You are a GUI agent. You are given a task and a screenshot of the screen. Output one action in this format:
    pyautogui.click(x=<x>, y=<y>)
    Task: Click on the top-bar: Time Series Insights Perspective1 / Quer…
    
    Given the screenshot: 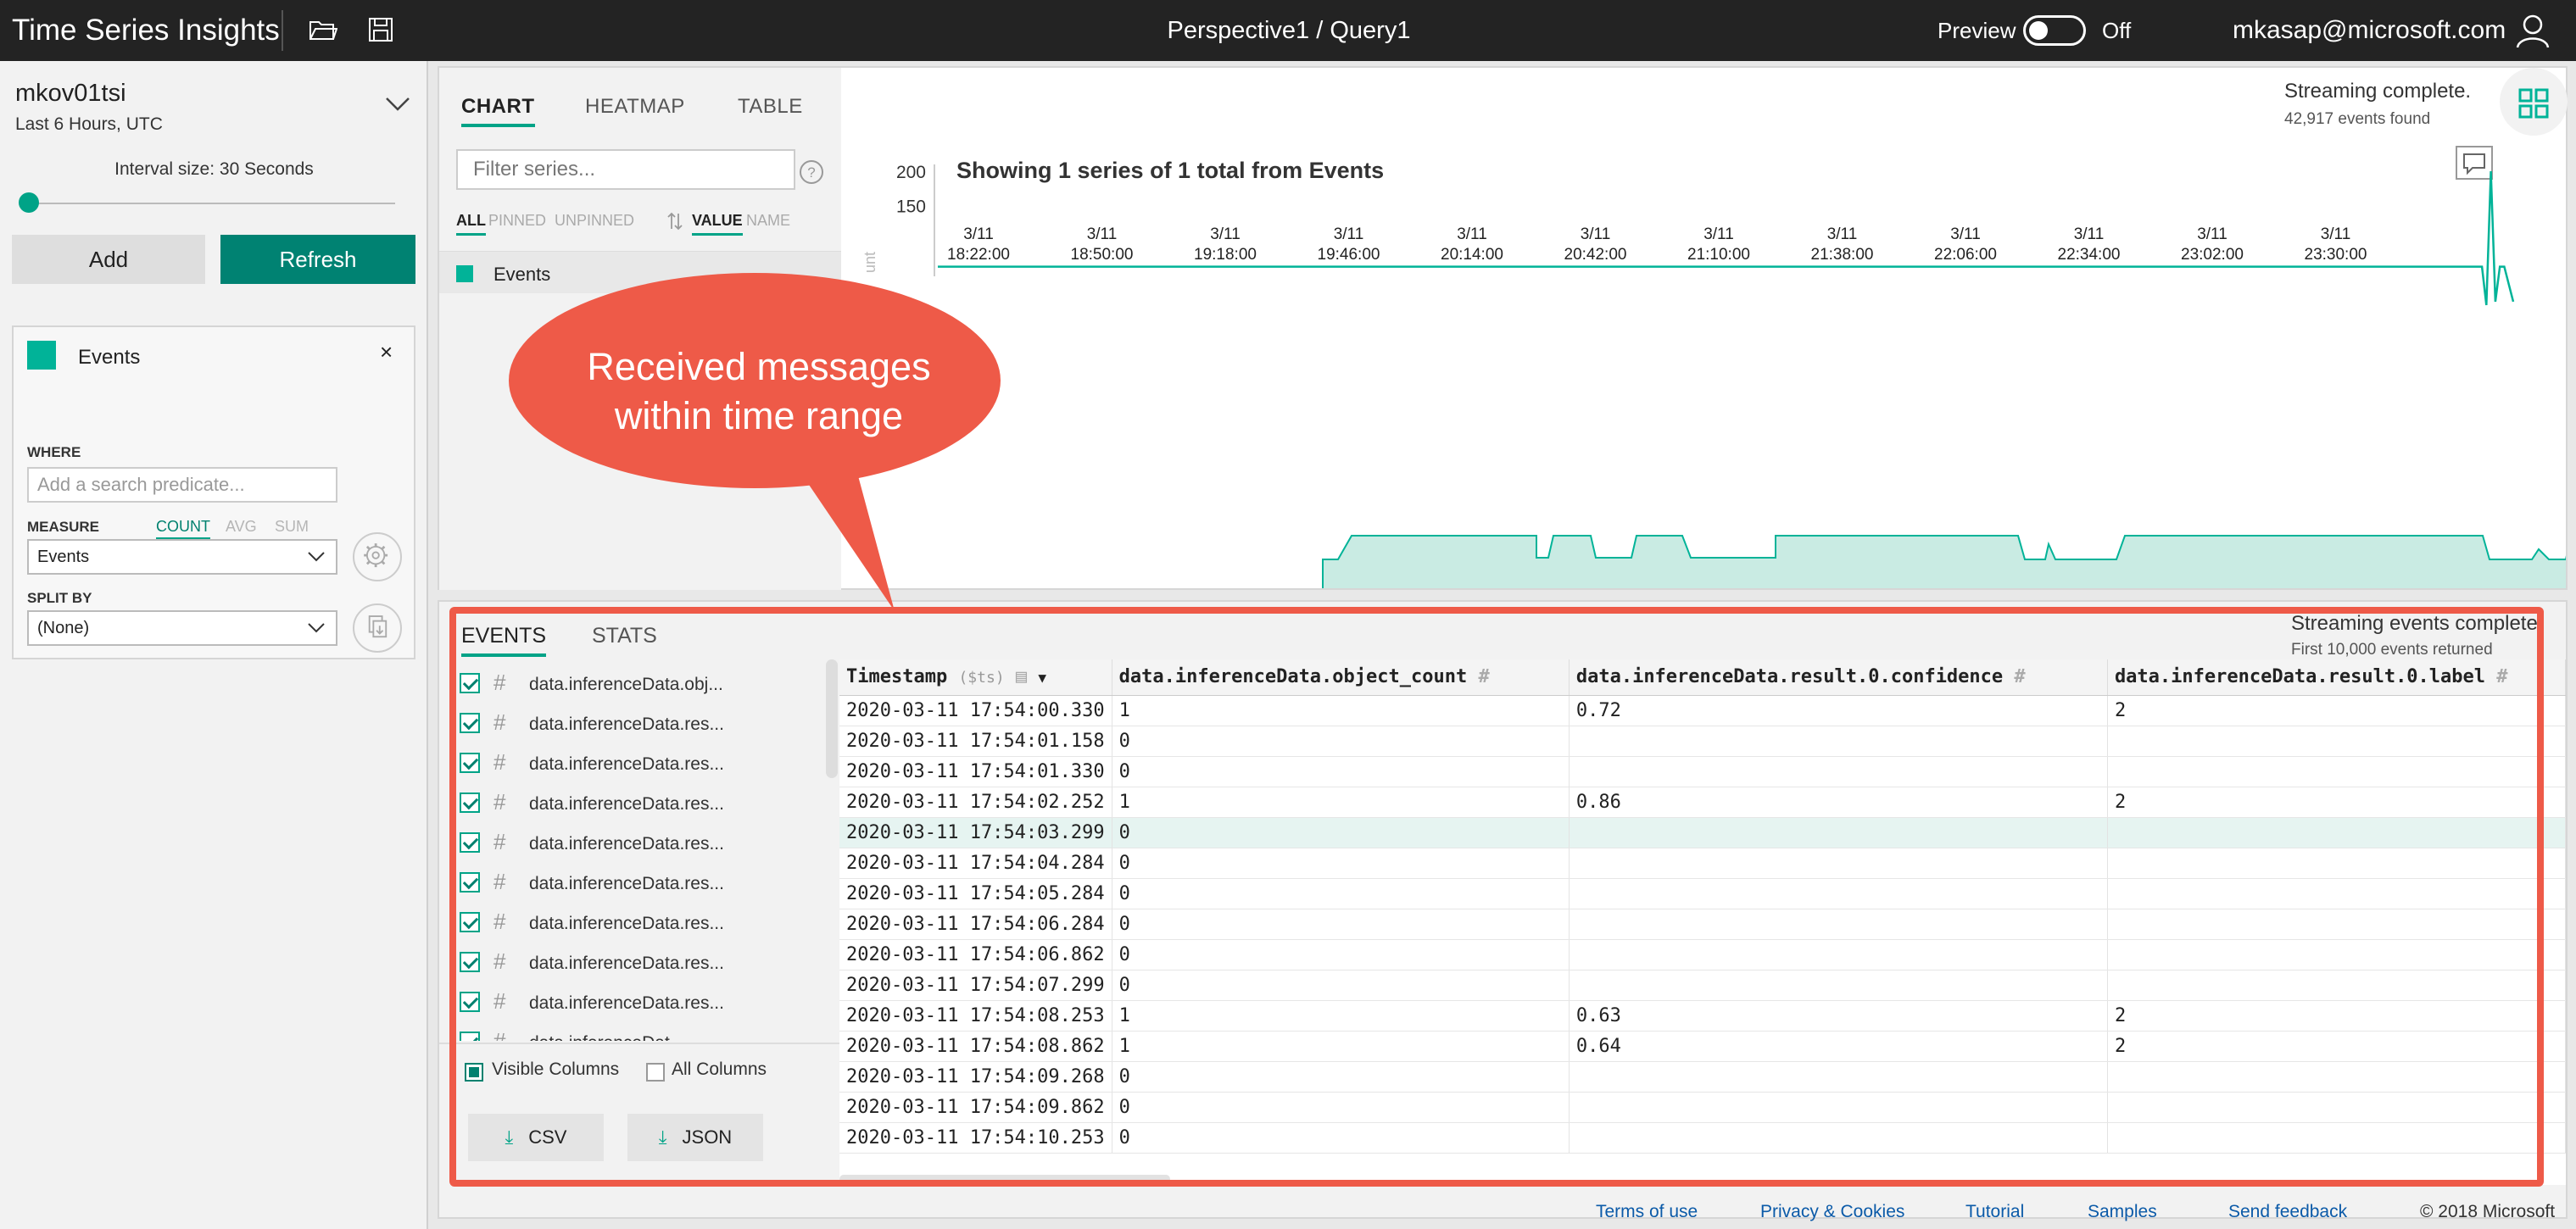 What is the action you would take?
    pyautogui.click(x=1288, y=30)
    